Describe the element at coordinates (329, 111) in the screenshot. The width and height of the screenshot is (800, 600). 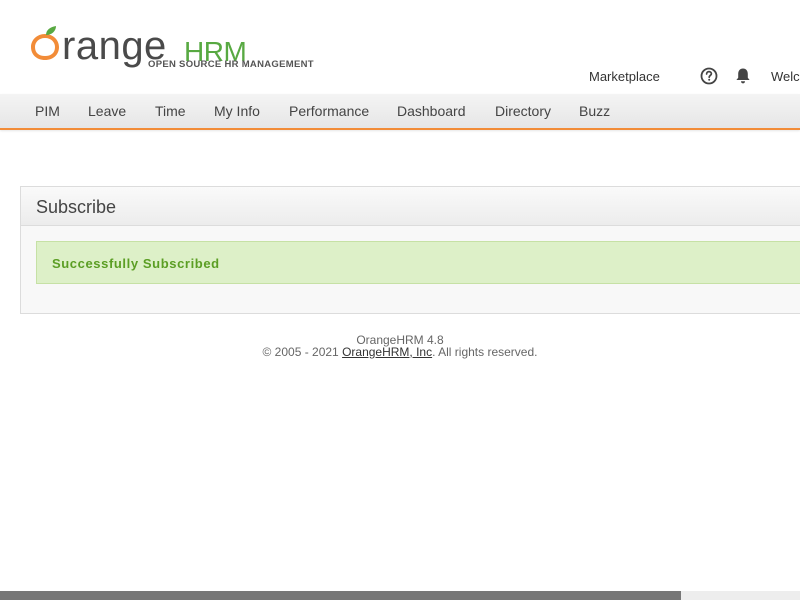
I see `menu-item-performance: Performance` at that location.